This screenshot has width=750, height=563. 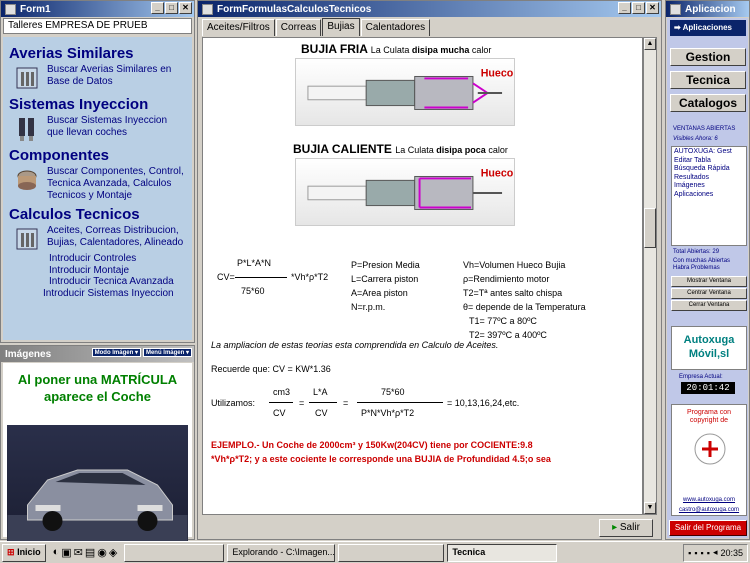 I want to click on list-item: Aplicaciones, so click(x=709, y=195).